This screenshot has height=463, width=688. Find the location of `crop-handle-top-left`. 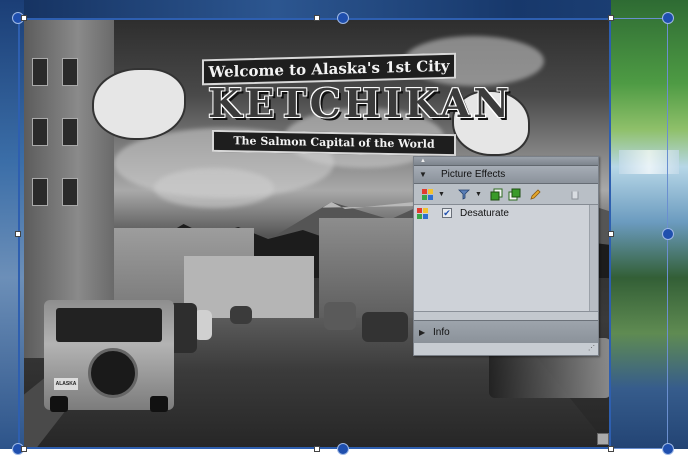

crop-handle-top-left is located at coordinates (24, 18).